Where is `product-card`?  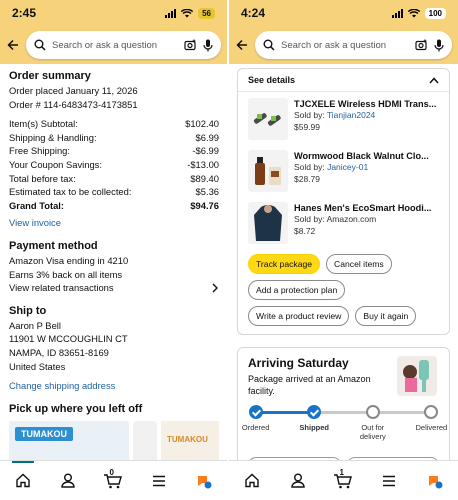
product-card is located at coordinates (145, 440).